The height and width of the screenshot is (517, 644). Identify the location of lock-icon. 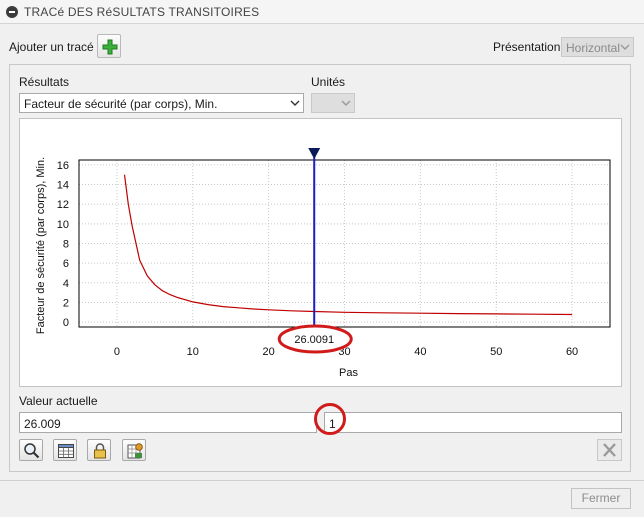
(100, 451).